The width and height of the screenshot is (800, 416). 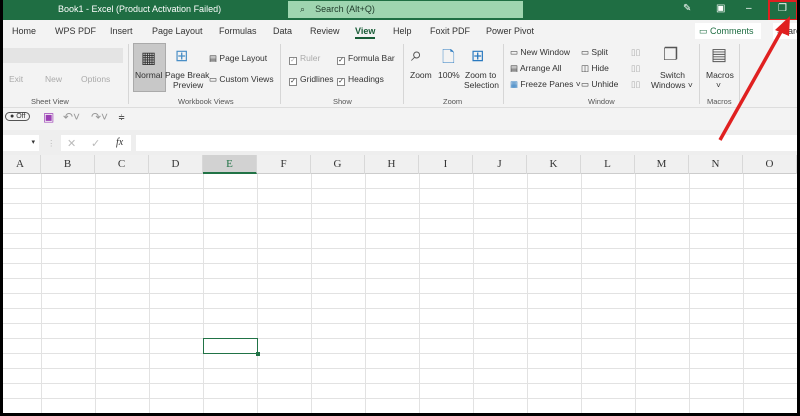 I want to click on arrow-shaft, so click(x=751, y=84).